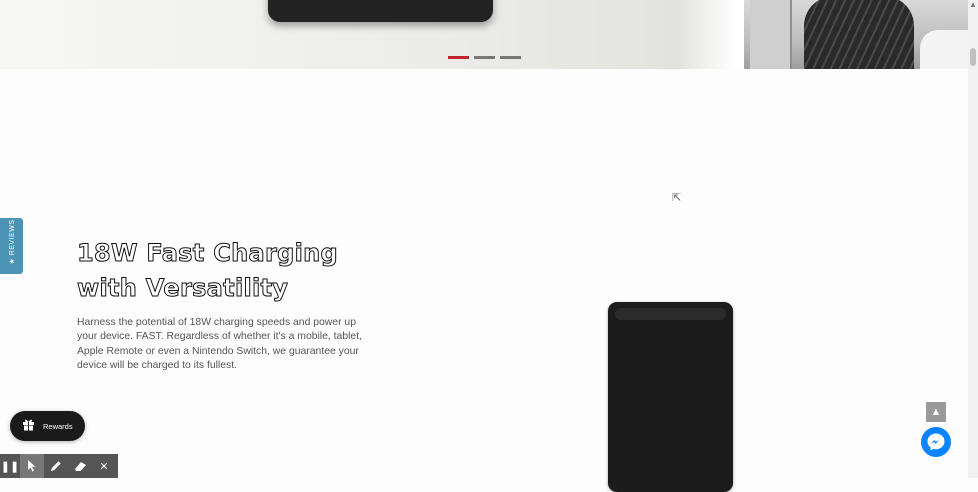  I want to click on pointer-tool-button, so click(32, 466).